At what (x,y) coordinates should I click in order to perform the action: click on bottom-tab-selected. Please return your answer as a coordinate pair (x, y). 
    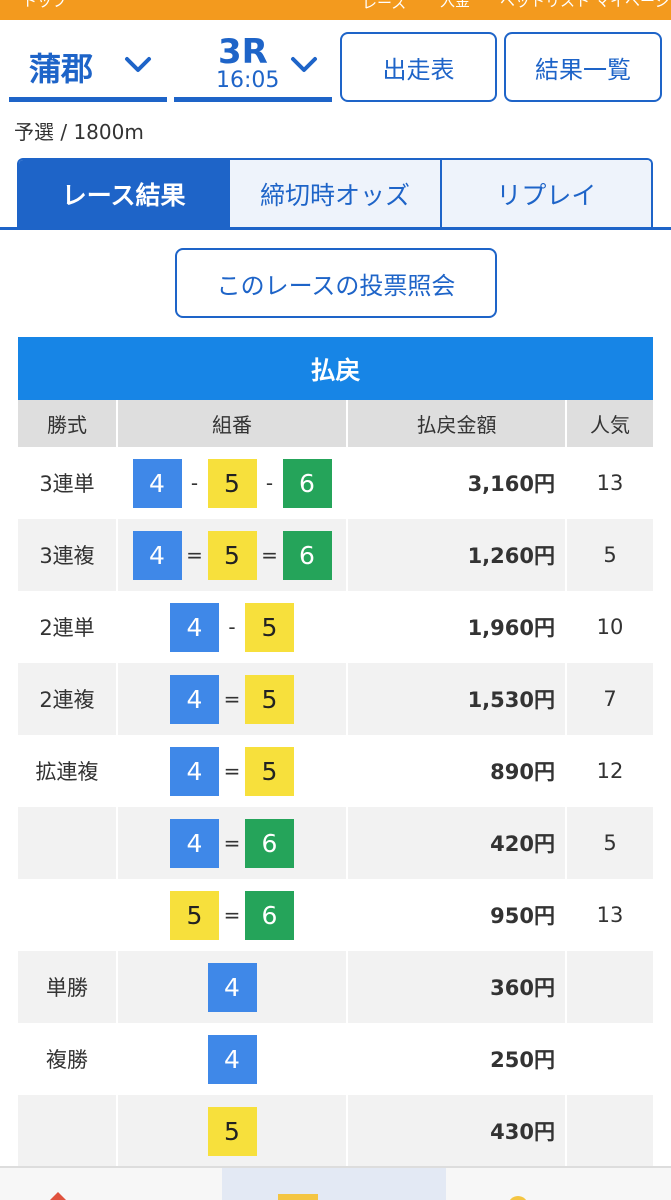
    Looking at the image, I should click on (334, 1184).